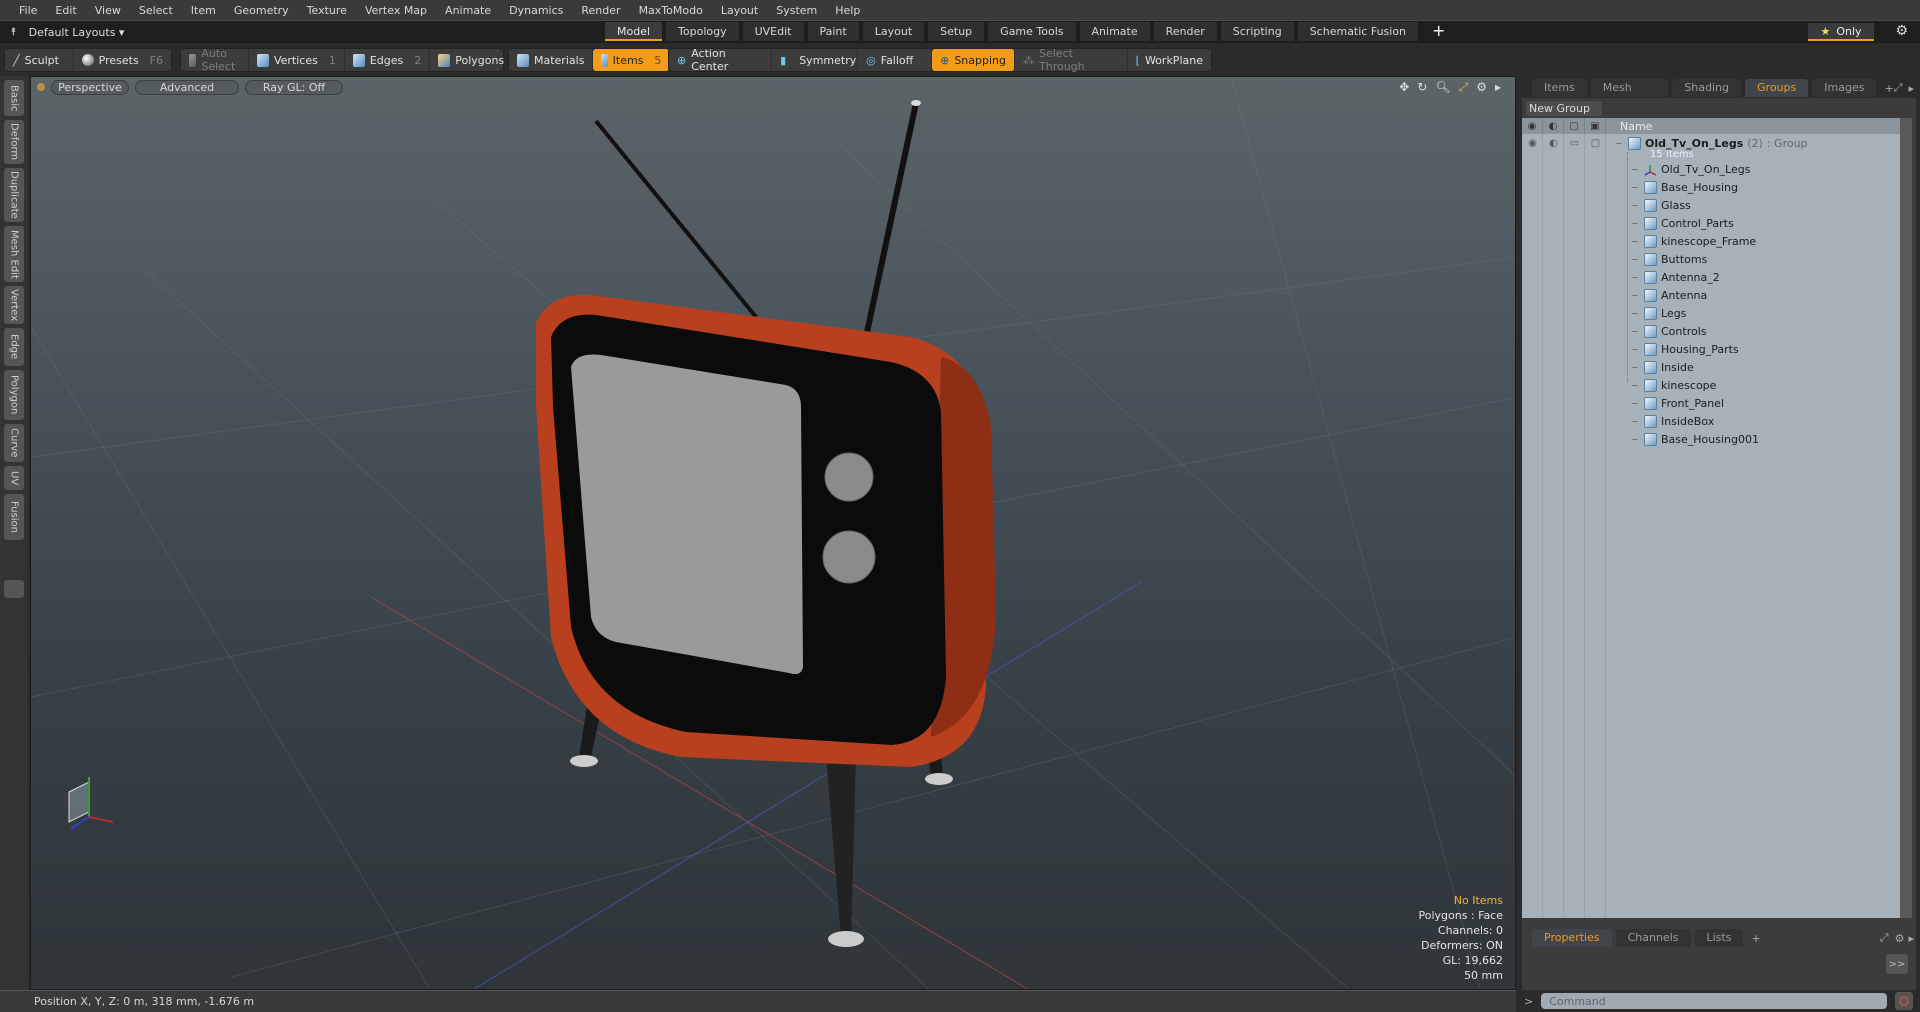 This screenshot has width=1920, height=1012. Describe the element at coordinates (1574, 143) in the screenshot. I see `lock-toggle: ▭` at that location.